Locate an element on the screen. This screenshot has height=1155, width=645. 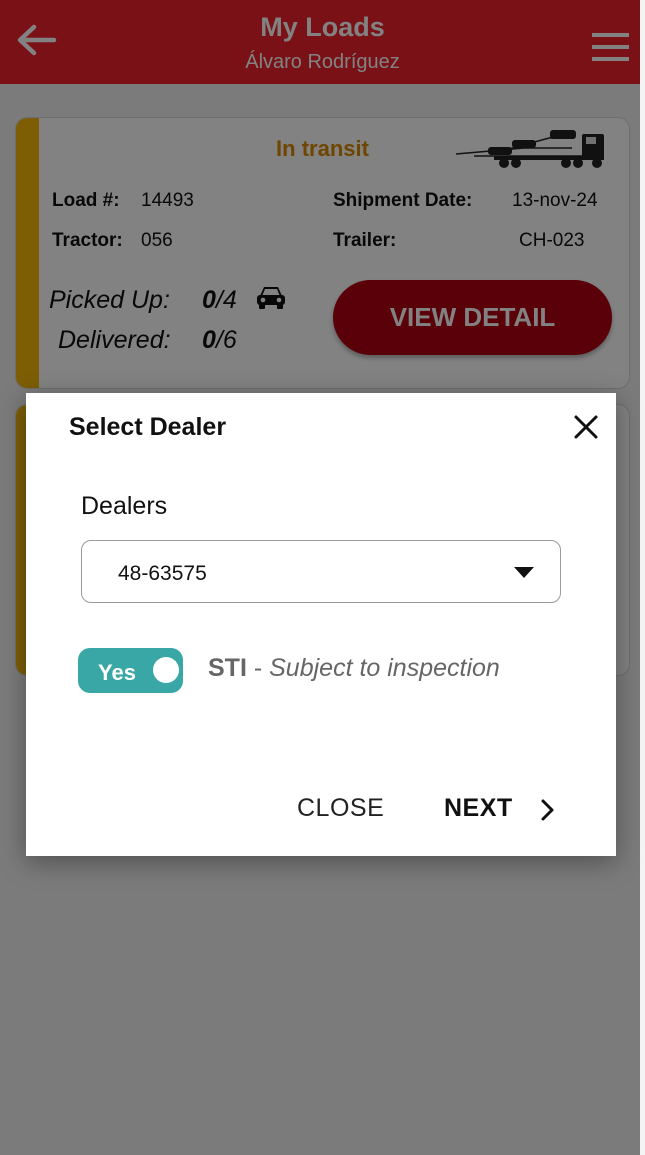
dialog-title: Select Dealer is located at coordinates (148, 427).